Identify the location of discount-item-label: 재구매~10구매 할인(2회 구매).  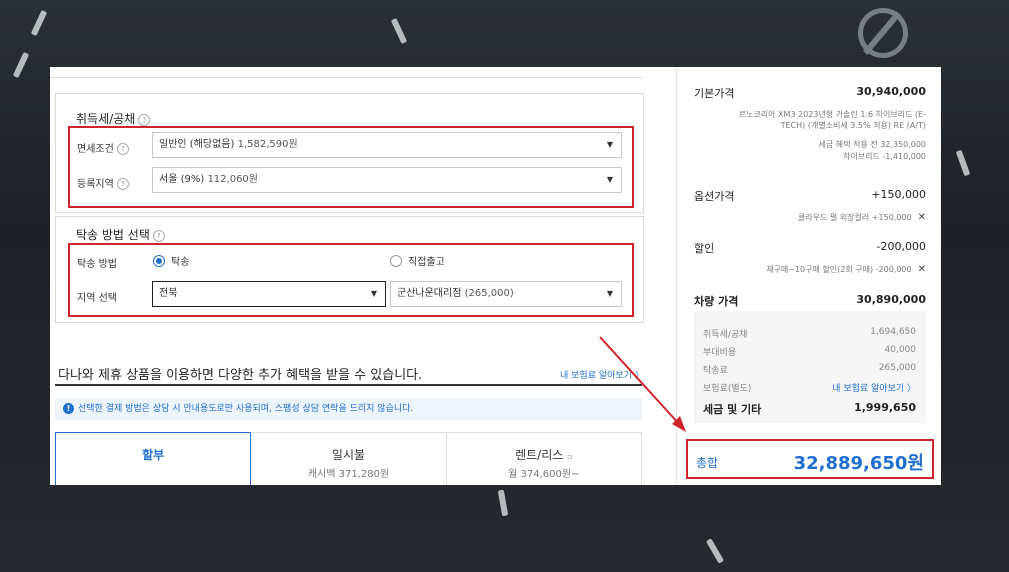
(820, 269).